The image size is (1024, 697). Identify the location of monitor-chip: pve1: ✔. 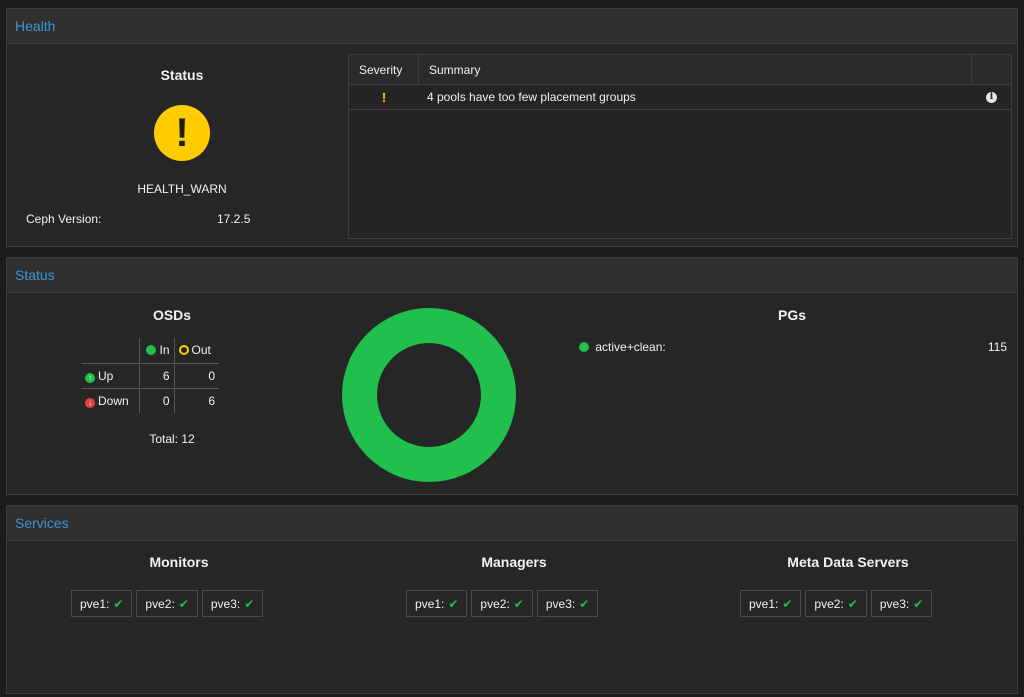
(102, 603).